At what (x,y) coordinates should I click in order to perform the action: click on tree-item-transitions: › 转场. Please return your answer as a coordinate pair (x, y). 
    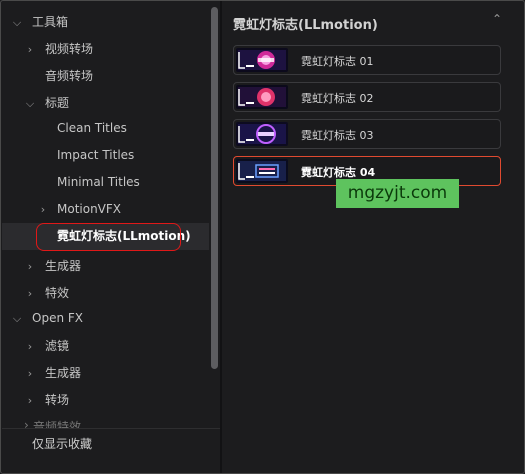
    Looking at the image, I should click on (105, 400).